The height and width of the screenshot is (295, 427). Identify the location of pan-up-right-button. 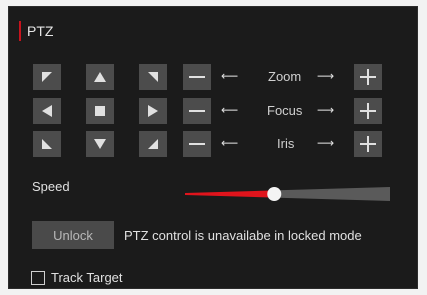
(153, 77).